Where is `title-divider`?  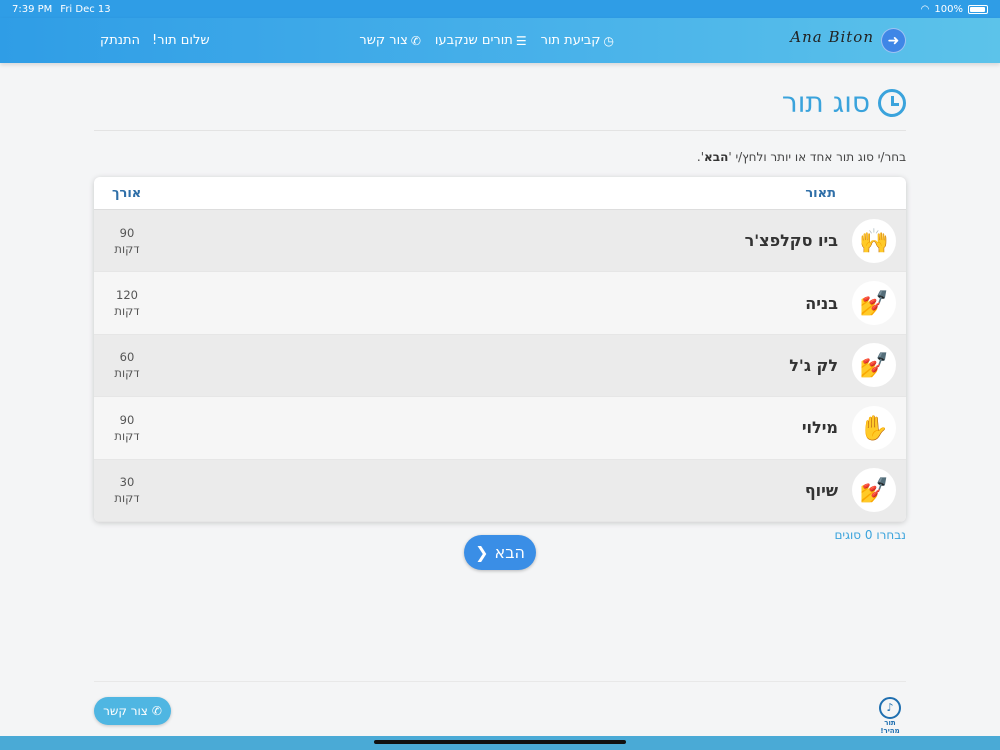
title-divider is located at coordinates (500, 130).